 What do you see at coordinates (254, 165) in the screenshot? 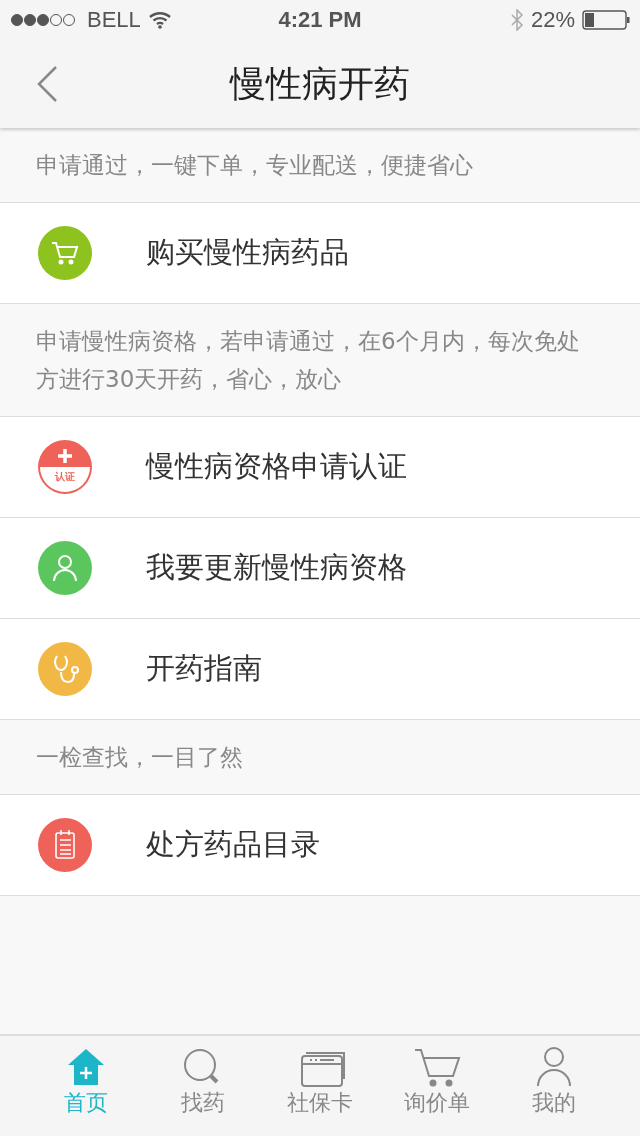
I see `section-note: 申请通过，一键下单，专业配送，便捷省心` at bounding box center [254, 165].